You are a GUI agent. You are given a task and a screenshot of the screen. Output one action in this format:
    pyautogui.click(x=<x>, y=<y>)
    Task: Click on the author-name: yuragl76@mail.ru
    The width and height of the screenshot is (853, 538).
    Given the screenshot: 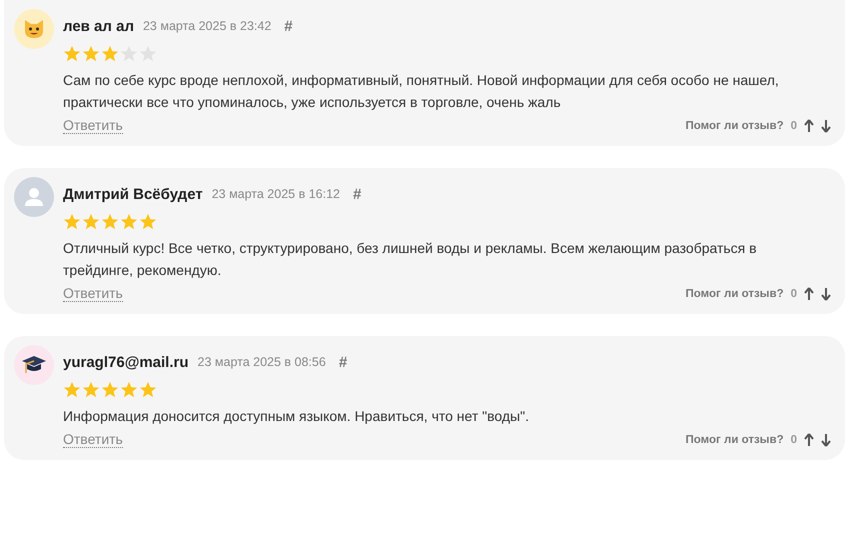 What is the action you would take?
    pyautogui.click(x=126, y=362)
    